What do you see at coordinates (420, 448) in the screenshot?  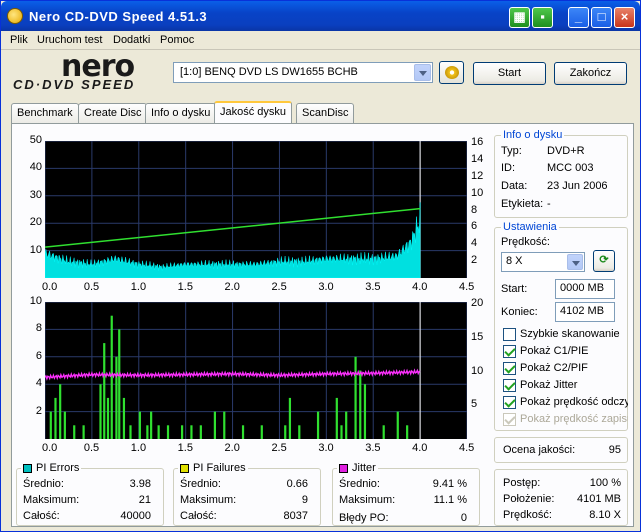 I see `c2-xtick: 4.0` at bounding box center [420, 448].